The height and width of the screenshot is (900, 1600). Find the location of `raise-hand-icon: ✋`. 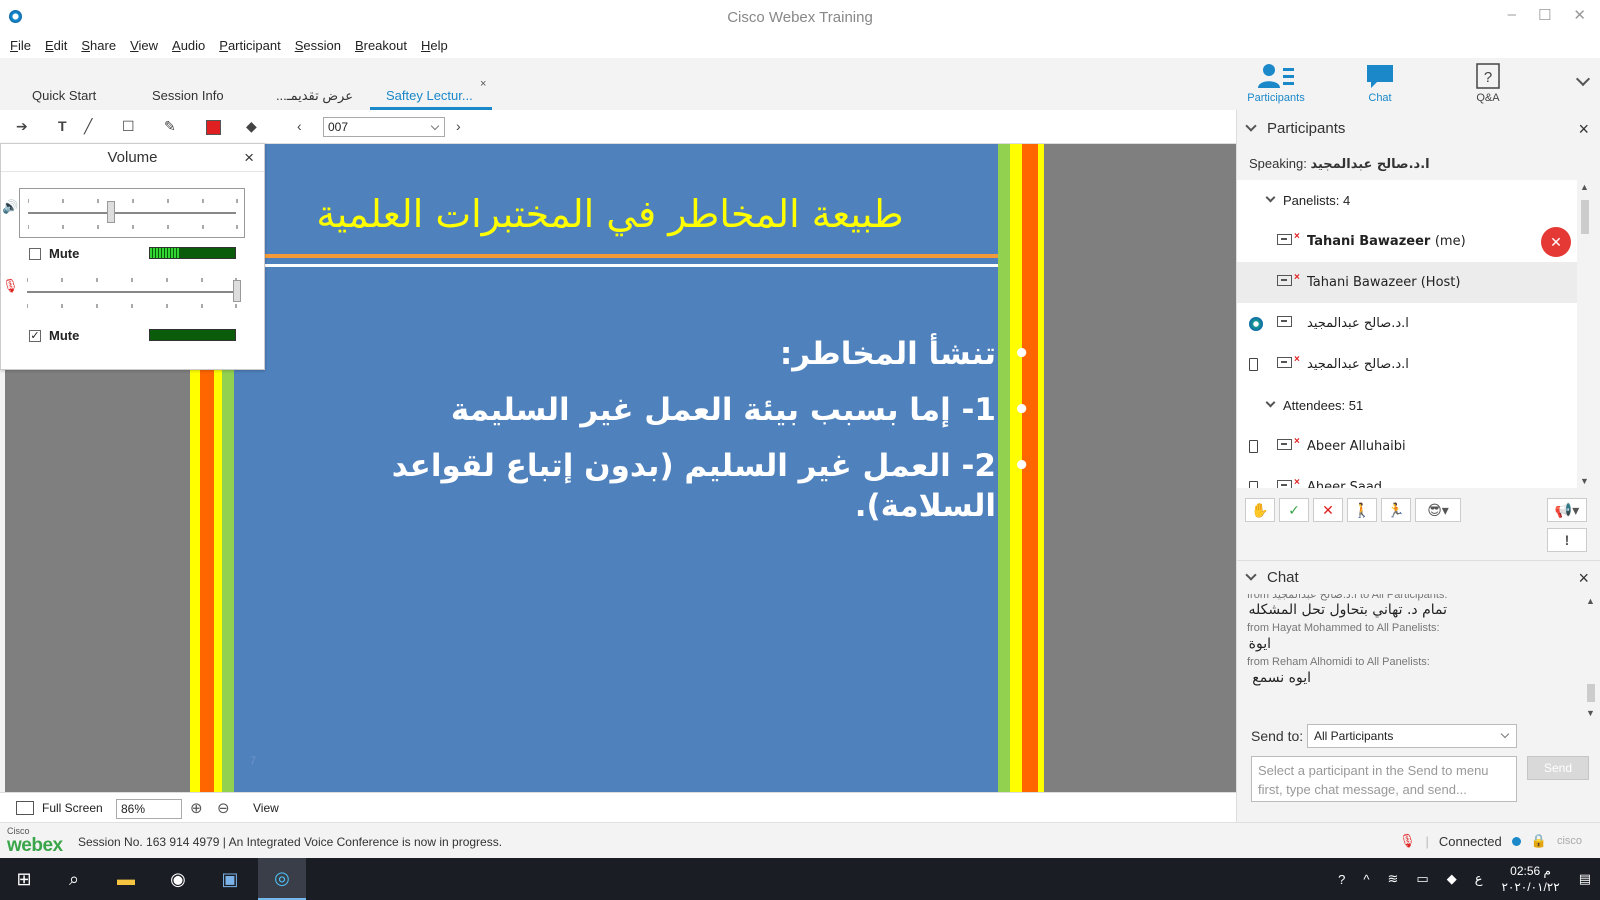

raise-hand-icon: ✋ is located at coordinates (1260, 510).